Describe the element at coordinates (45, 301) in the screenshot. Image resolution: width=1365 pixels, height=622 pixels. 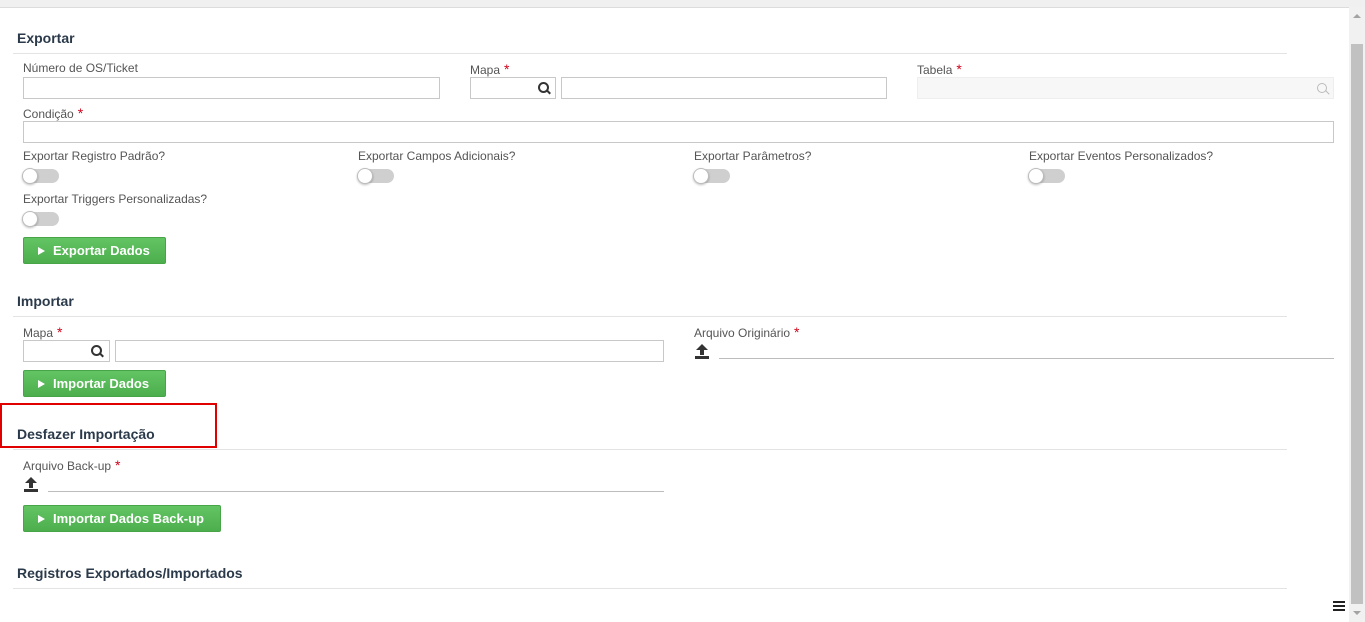
I see `import-section-title: Importar` at that location.